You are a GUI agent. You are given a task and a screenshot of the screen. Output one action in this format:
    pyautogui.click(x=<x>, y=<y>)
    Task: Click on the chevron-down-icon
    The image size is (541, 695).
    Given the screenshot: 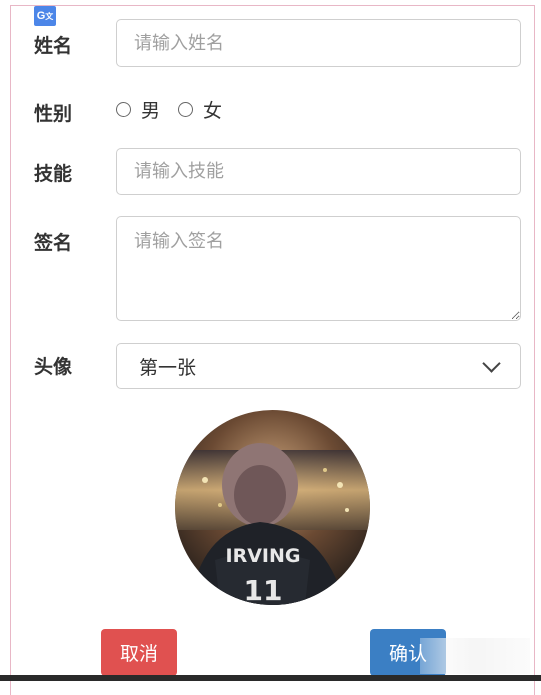 What is the action you would take?
    pyautogui.click(x=491, y=363)
    